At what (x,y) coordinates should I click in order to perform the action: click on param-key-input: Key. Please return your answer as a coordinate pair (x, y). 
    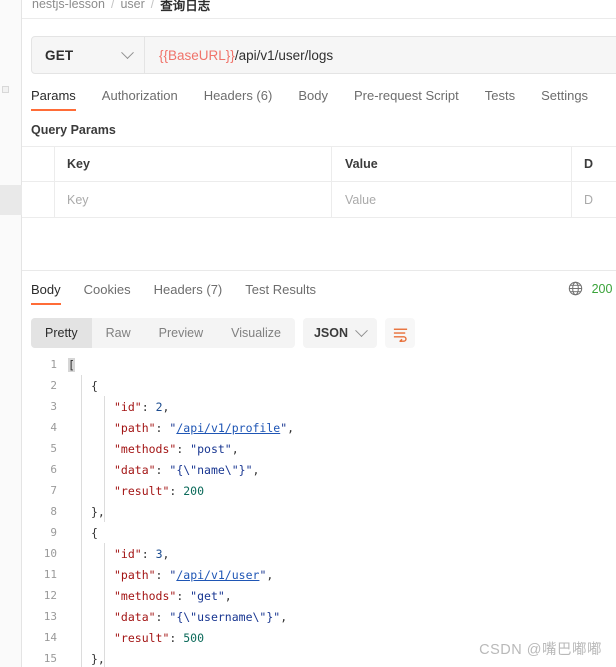
    Looking at the image, I should click on (193, 199).